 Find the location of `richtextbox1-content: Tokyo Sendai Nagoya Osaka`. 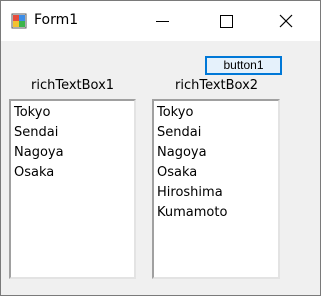

richtextbox1-content: Tokyo Sendai Nagoya Osaka is located at coordinates (72, 142).